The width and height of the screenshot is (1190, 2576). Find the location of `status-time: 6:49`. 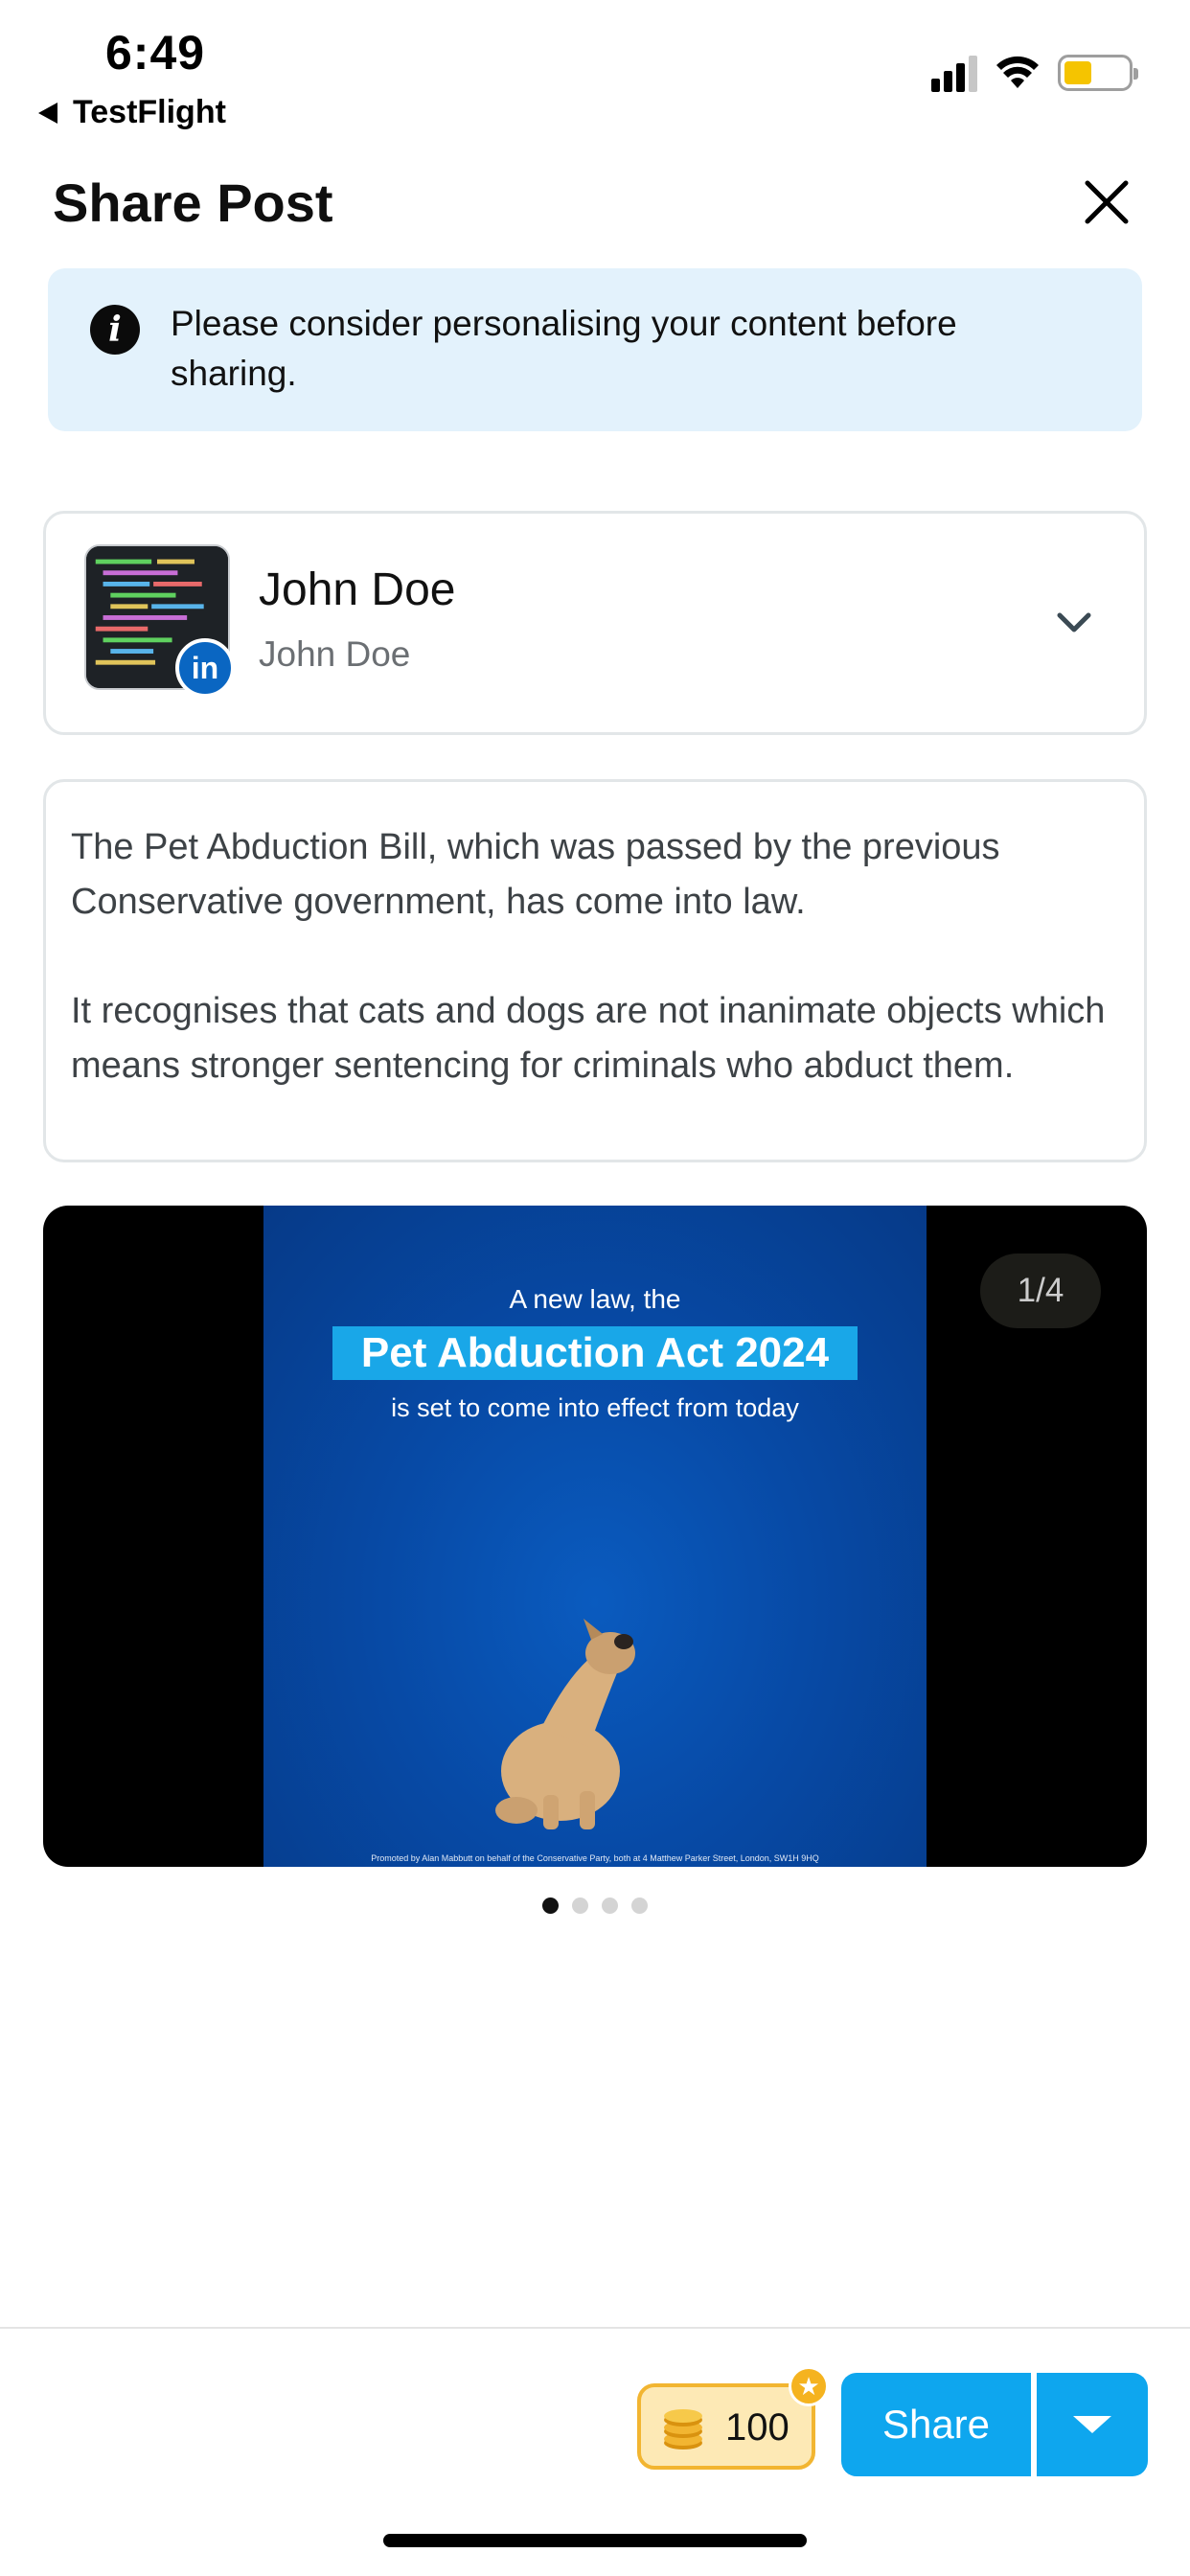

status-time: 6:49 is located at coordinates (155, 53).